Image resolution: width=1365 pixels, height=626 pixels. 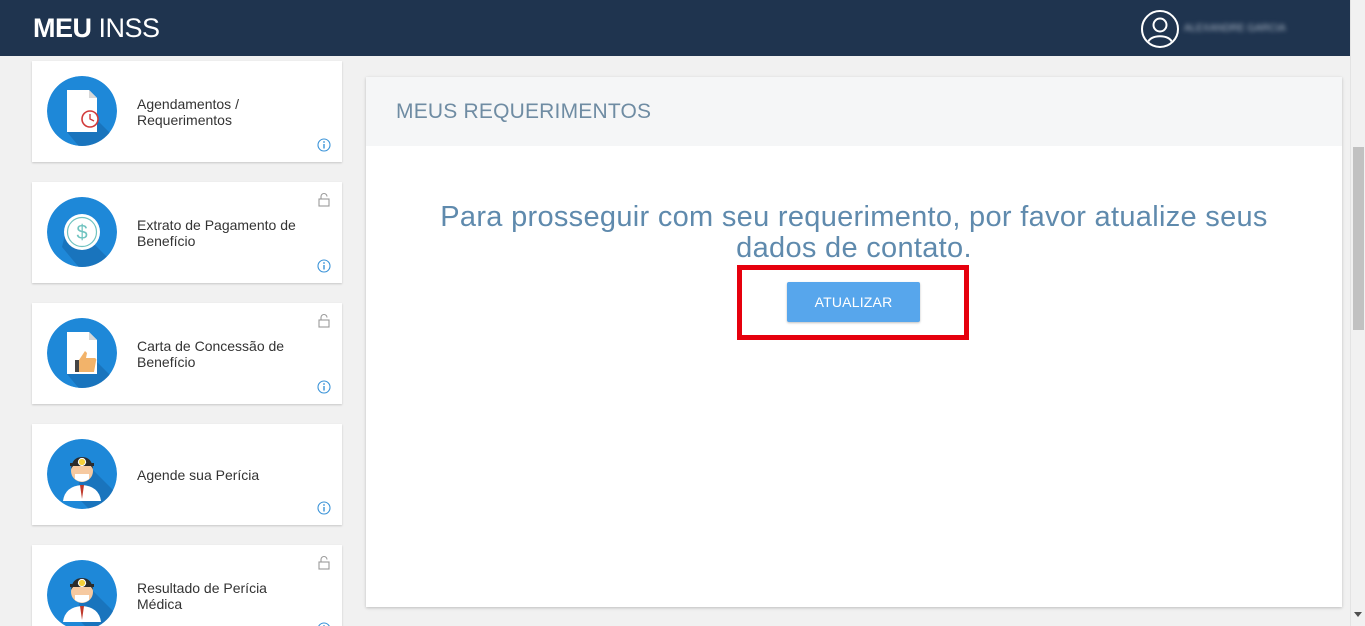 I want to click on sidebar-item-label: Extrato de Pagamento de Benefício, so click(x=216, y=232).